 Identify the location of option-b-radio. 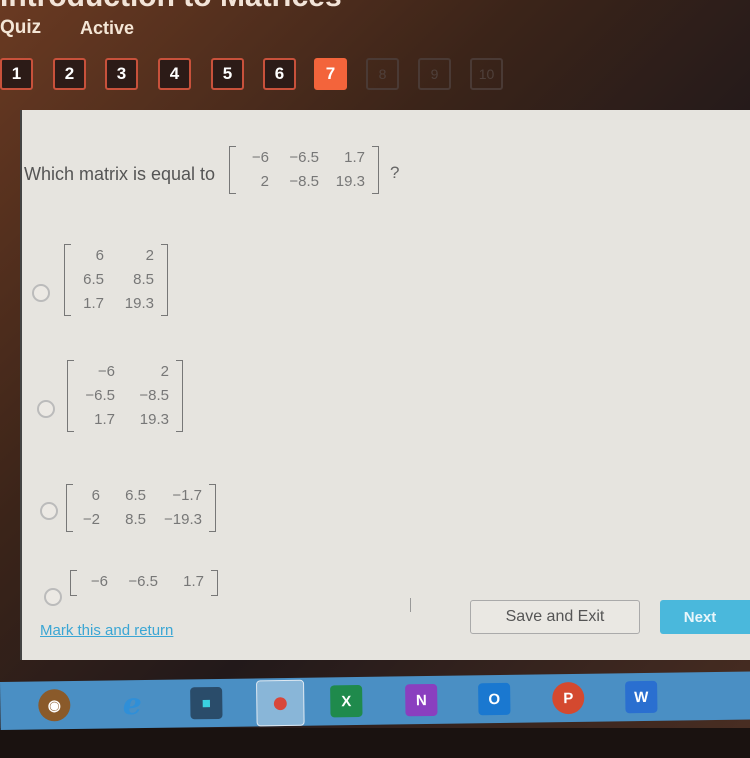
(46, 409).